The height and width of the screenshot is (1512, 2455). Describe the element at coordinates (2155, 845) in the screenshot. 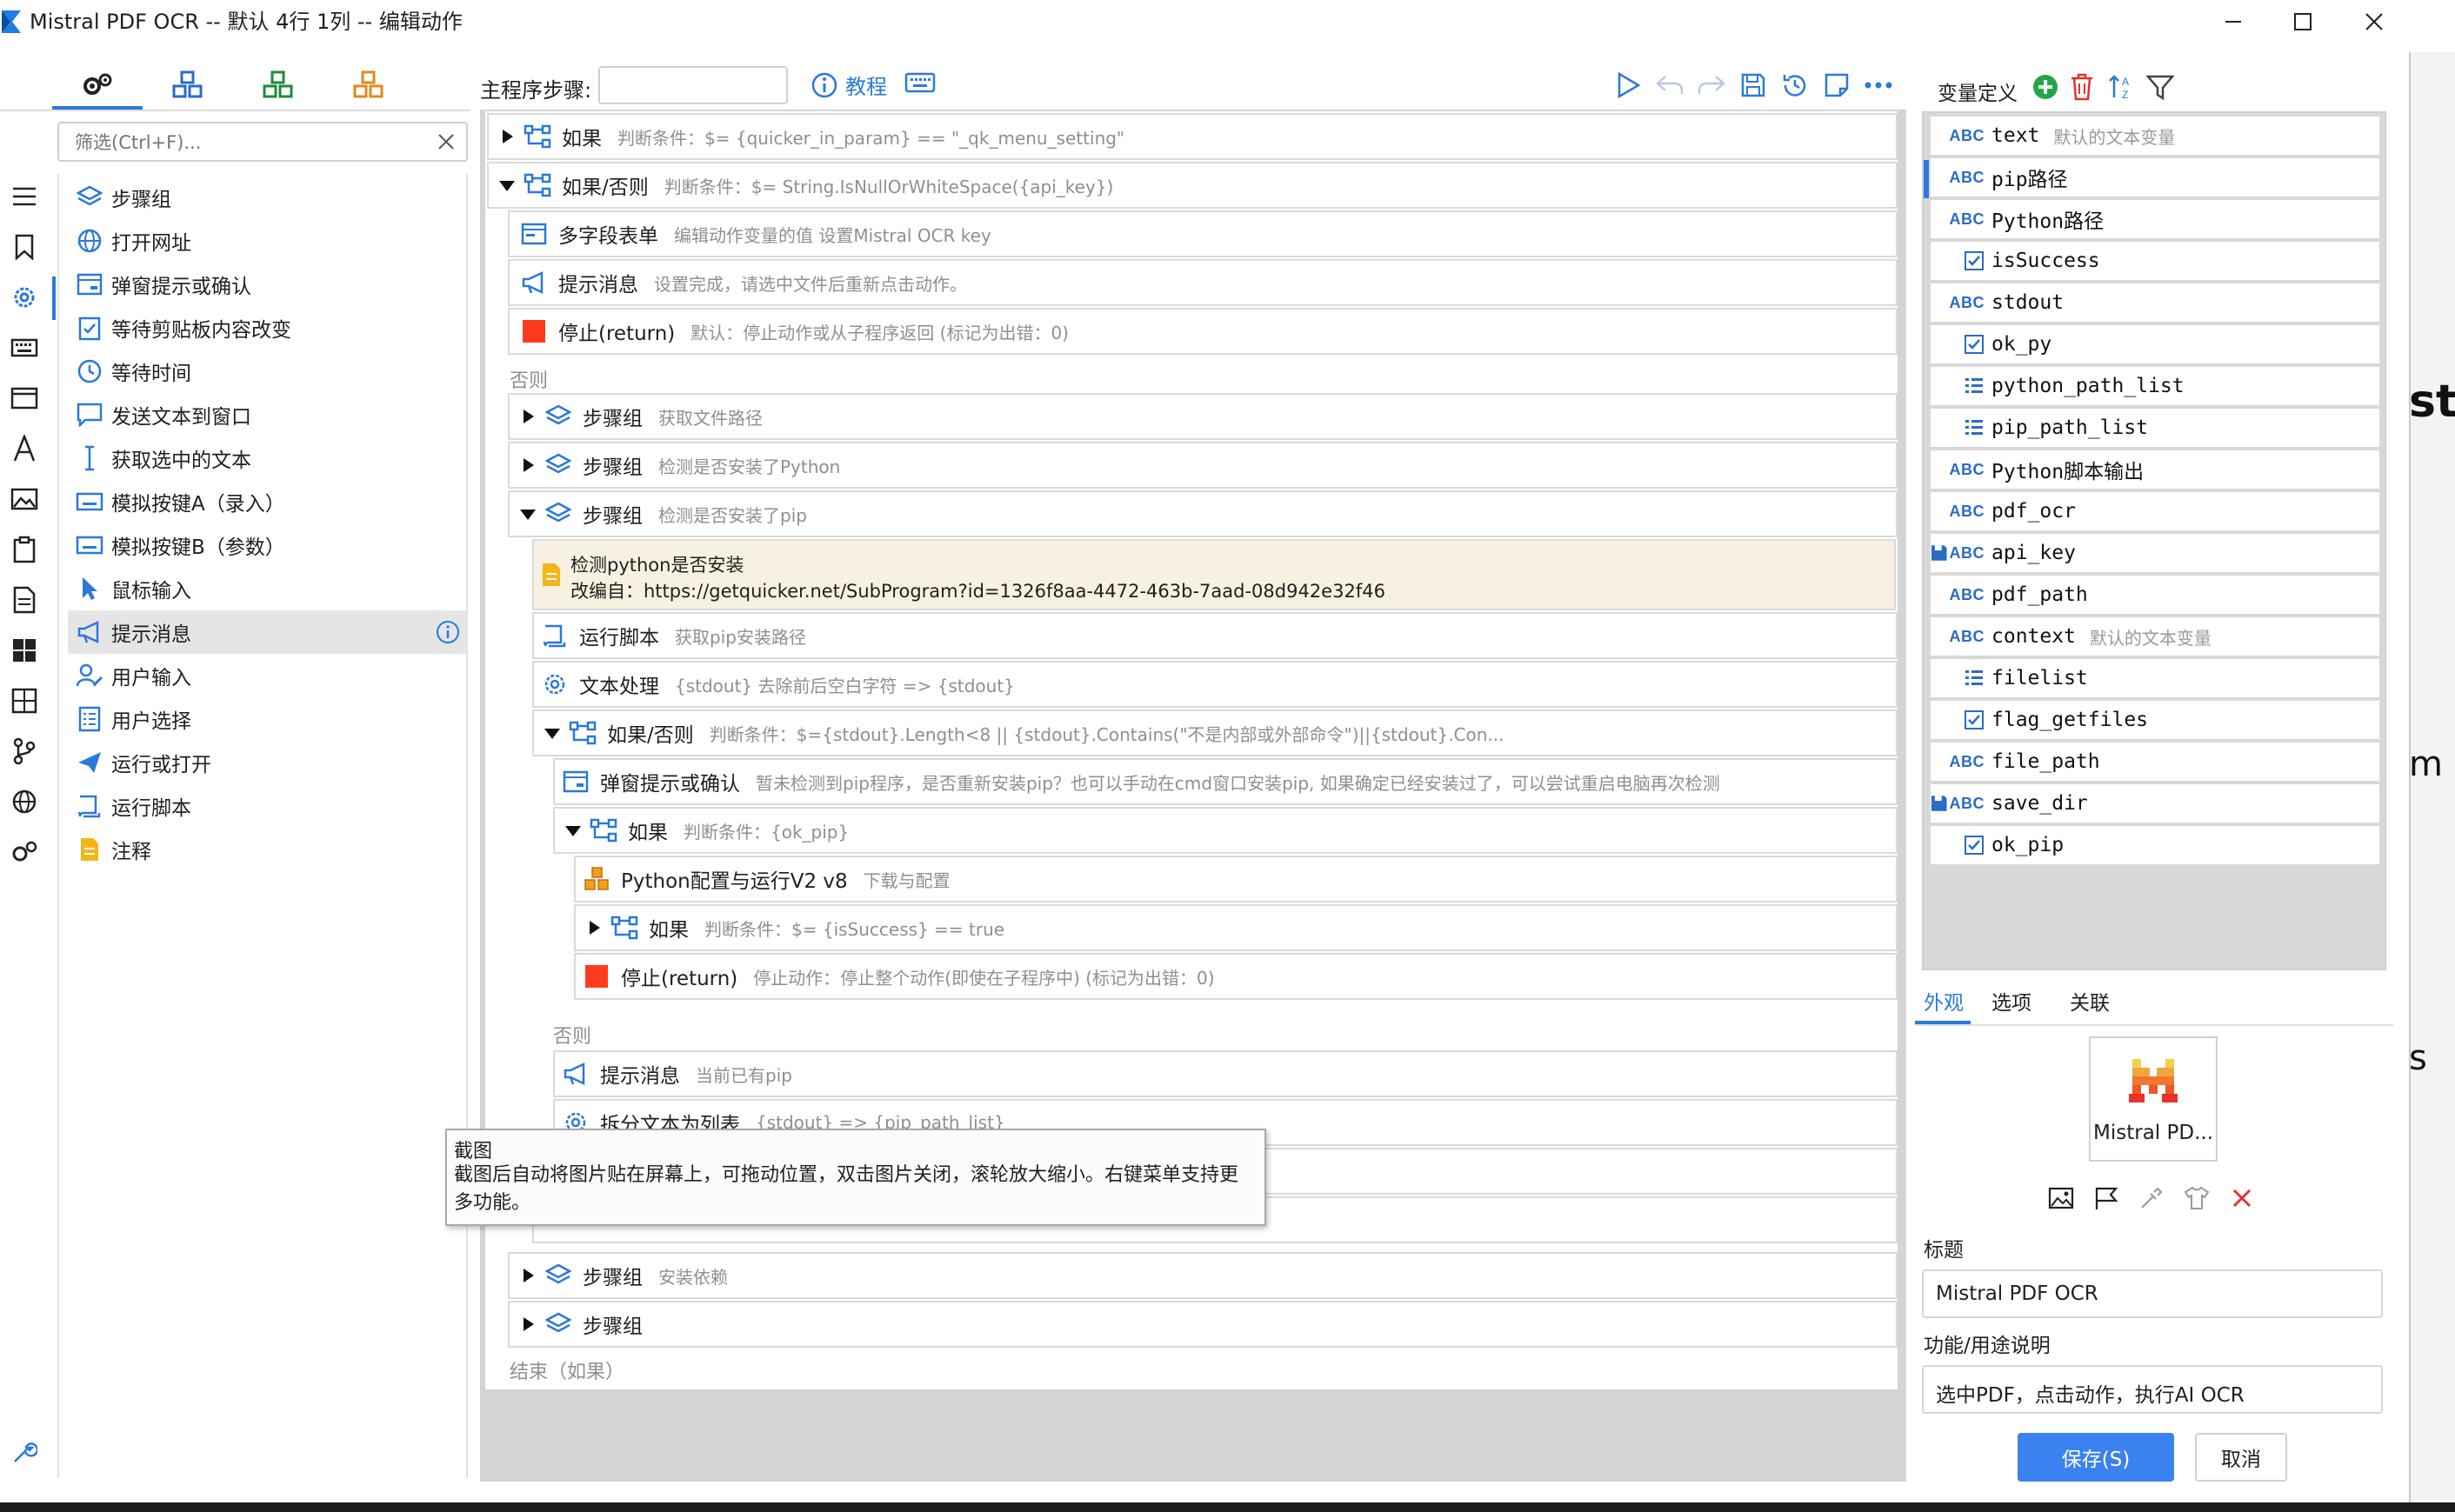

I see `variable-row: ok_pip` at that location.